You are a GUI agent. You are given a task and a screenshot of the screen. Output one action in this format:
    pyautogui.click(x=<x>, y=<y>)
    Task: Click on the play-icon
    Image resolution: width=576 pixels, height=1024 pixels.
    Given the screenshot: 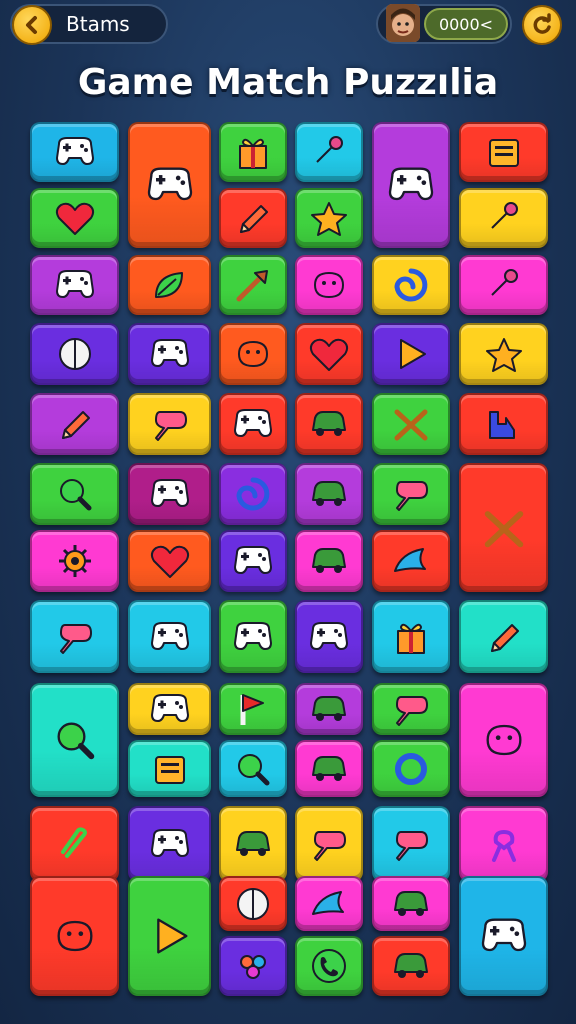 What is the action you would take?
    pyautogui.click(x=171, y=936)
    